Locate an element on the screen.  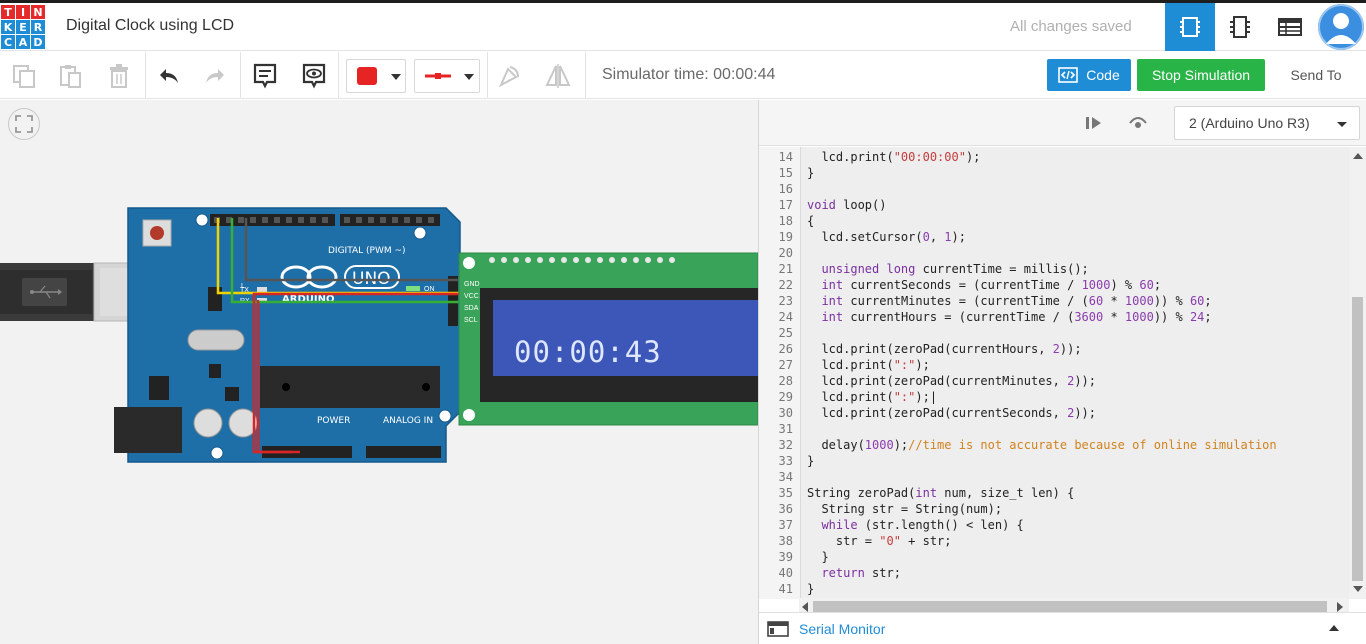
scroll-down-icon is located at coordinates (1358, 589).